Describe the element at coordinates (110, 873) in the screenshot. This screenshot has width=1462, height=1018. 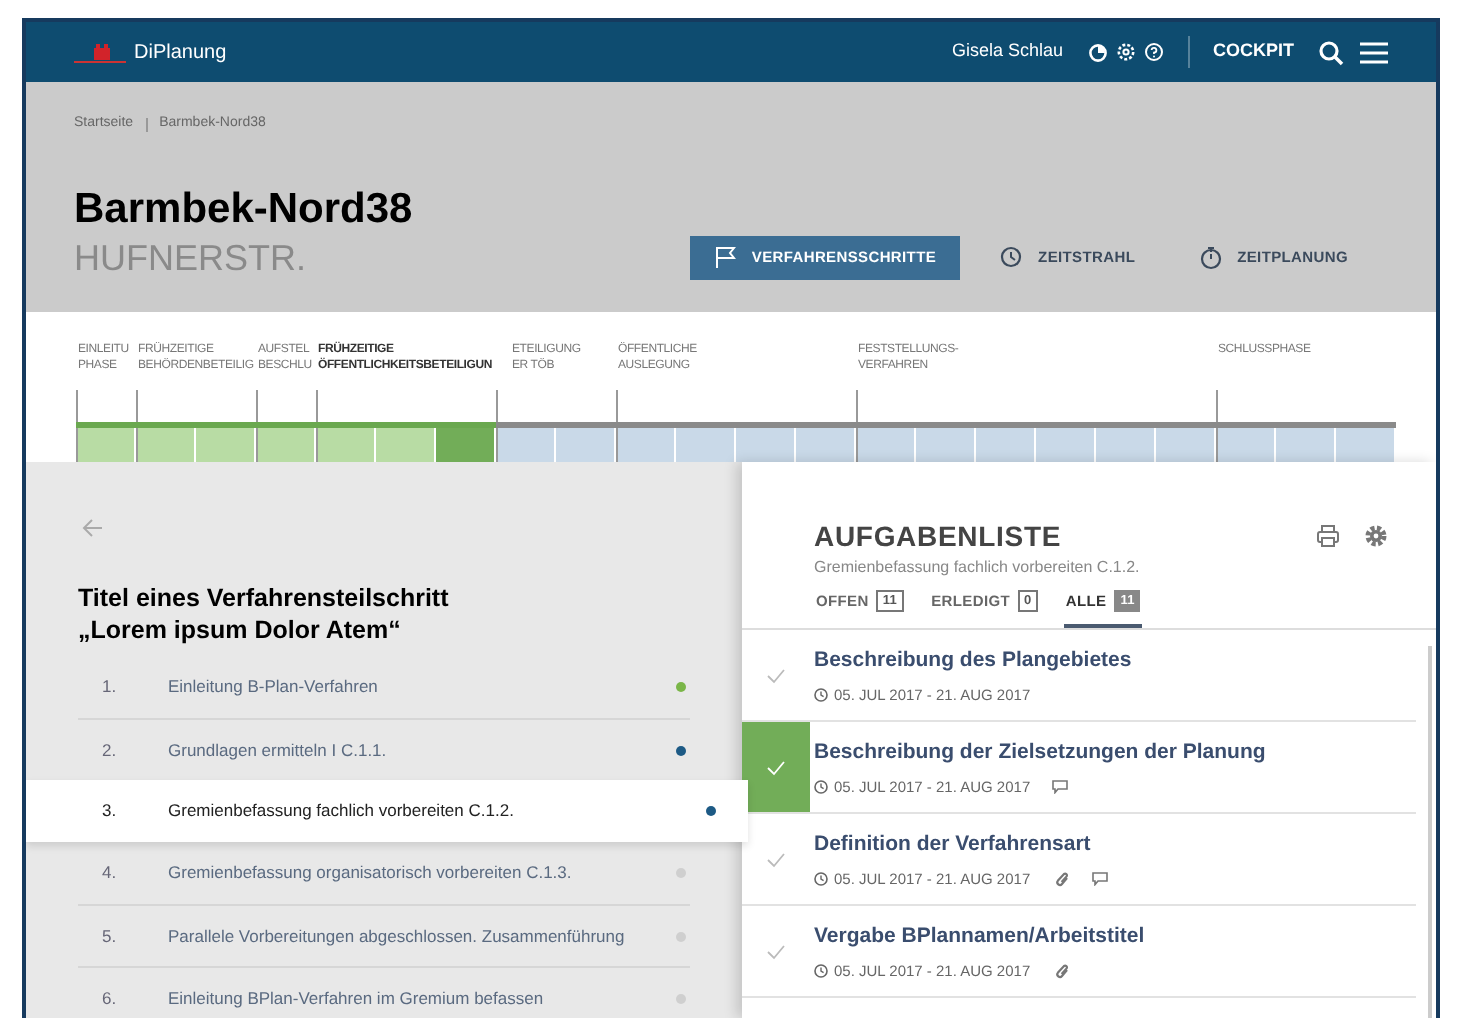
I see `step-number: 4.` at that location.